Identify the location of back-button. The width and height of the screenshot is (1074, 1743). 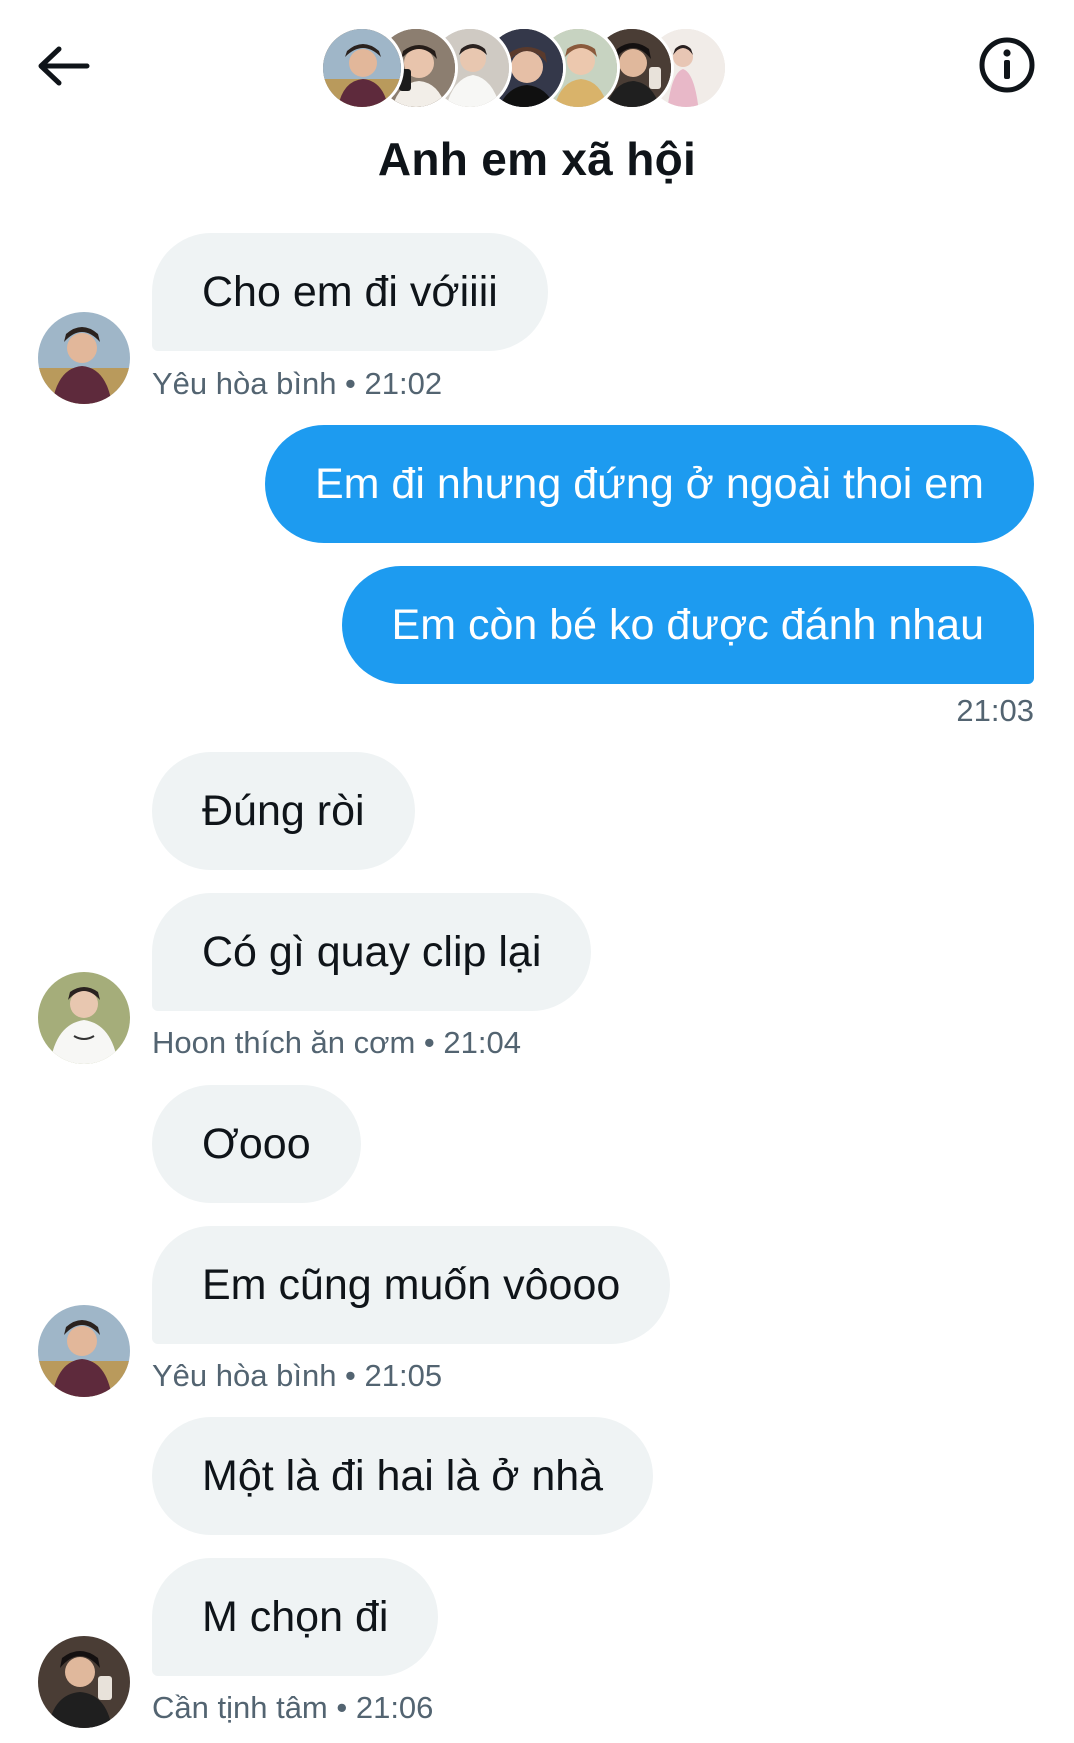
(63, 66).